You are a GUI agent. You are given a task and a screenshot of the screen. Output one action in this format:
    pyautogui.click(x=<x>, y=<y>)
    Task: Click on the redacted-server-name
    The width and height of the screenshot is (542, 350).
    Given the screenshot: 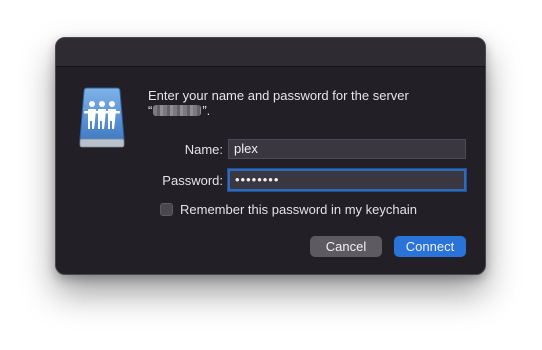 What is the action you would take?
    pyautogui.click(x=177, y=110)
    